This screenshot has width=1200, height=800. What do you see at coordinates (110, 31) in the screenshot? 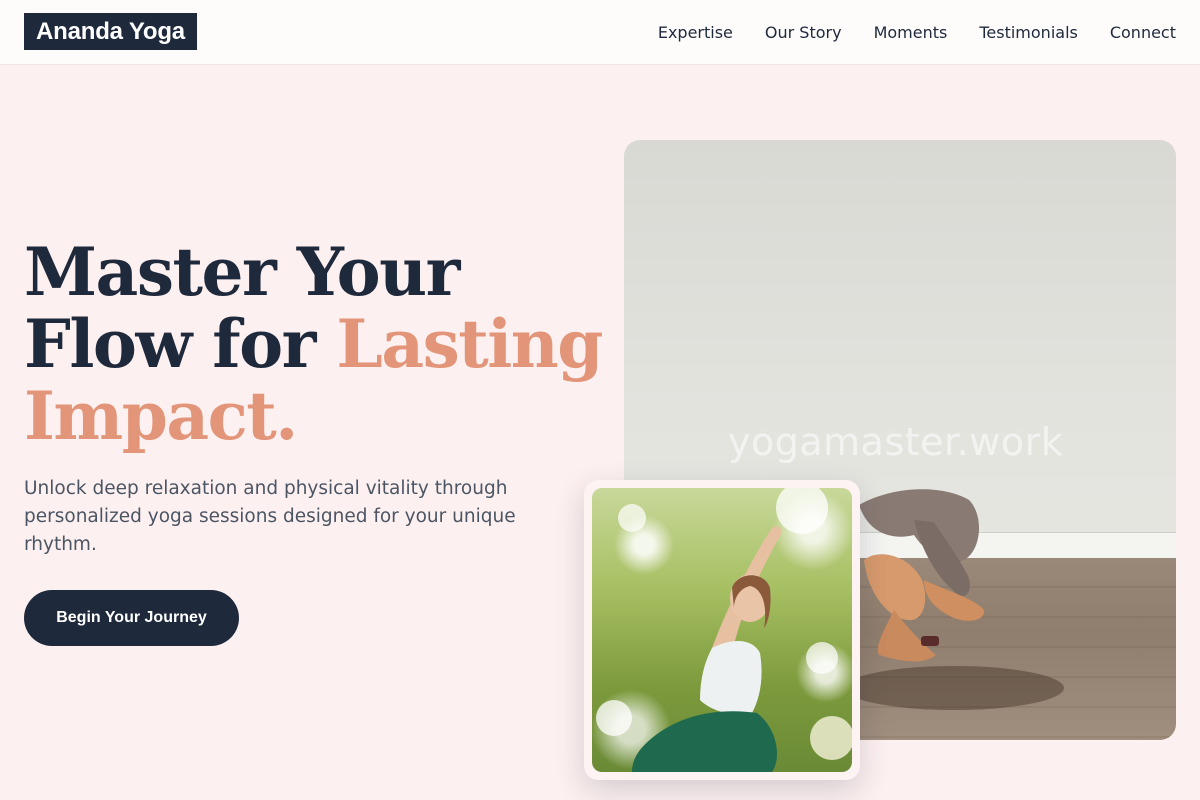
I see `brand-logo: Ananda Yoga` at bounding box center [110, 31].